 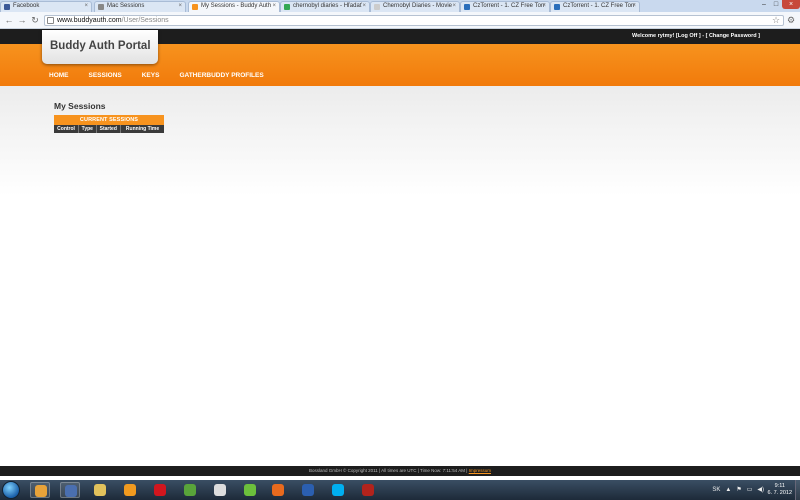 I want to click on taskbar-app-app-red, so click(x=368, y=490).